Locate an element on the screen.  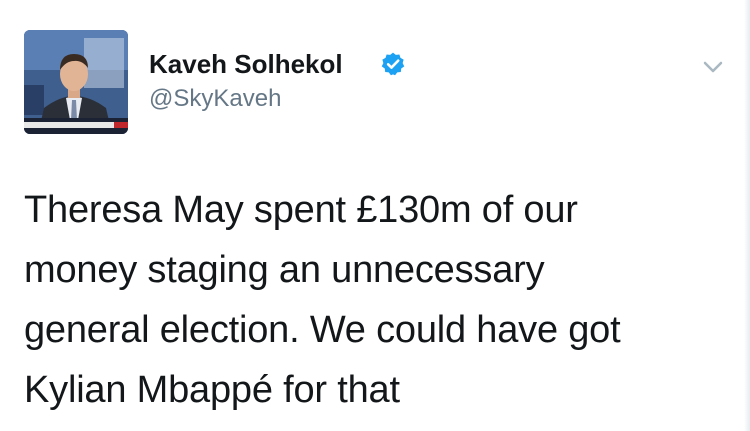
tweet-text-line: Theresa May spent £130m of our is located at coordinates (301, 210).